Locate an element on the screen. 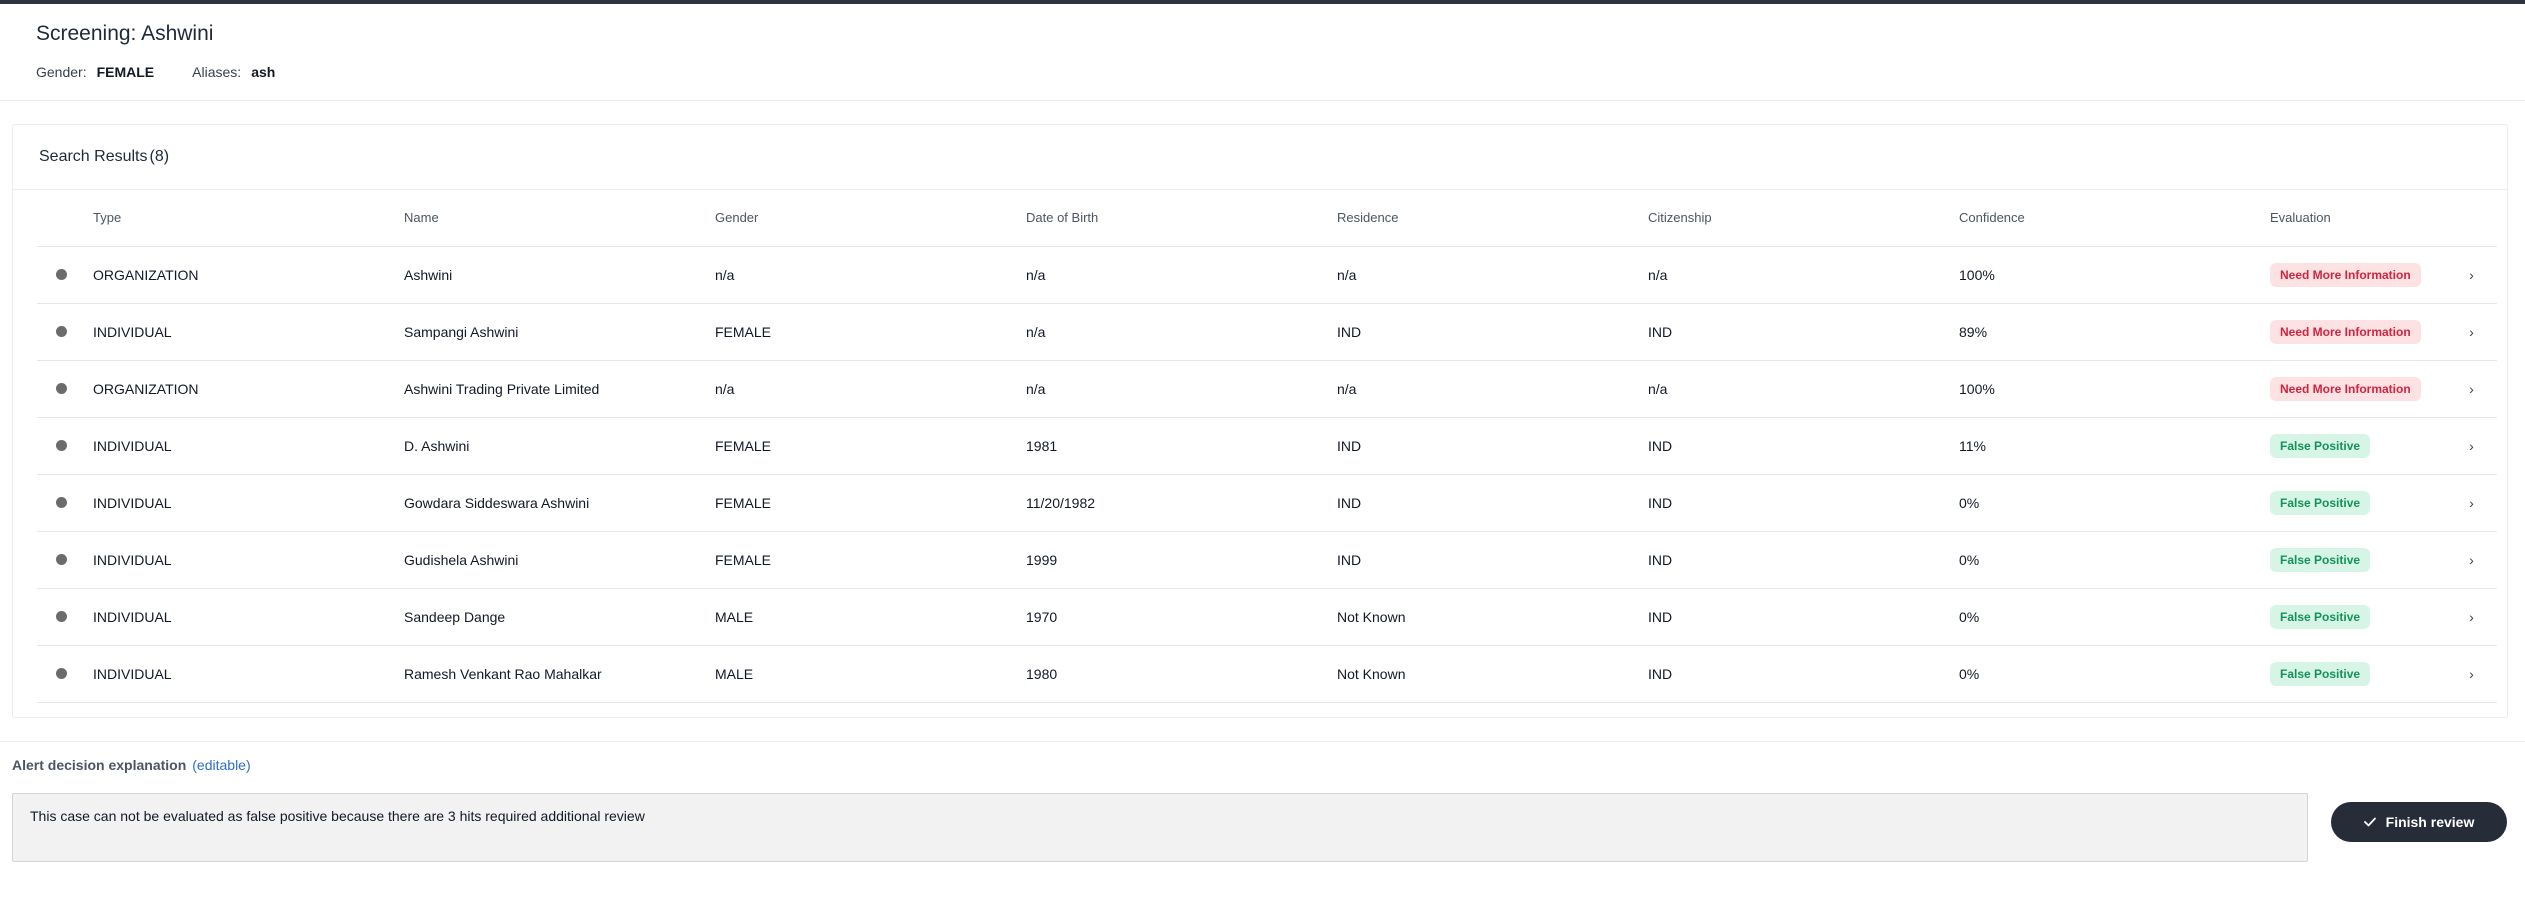 The image size is (2525, 897). aliases-label: Aliases: is located at coordinates (217, 72).